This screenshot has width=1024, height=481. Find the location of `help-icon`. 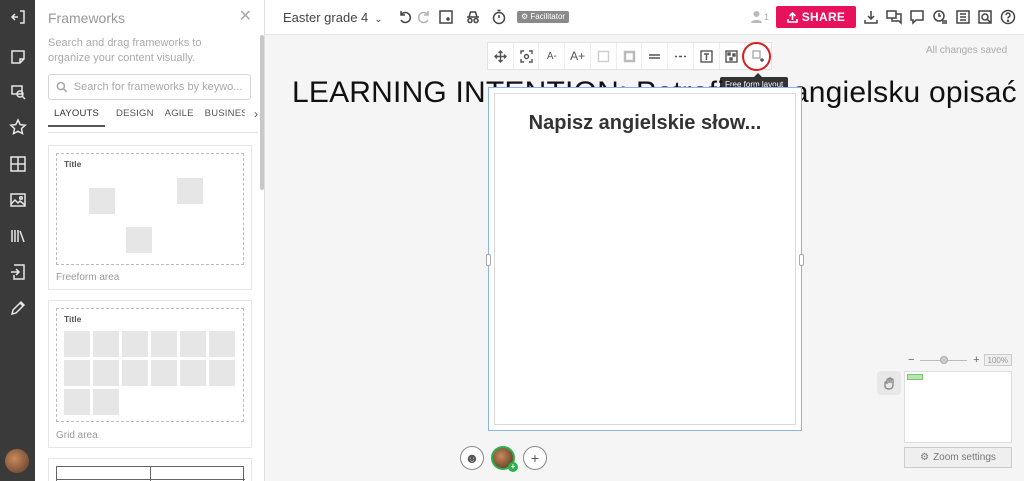

help-icon is located at coordinates (1008, 17).